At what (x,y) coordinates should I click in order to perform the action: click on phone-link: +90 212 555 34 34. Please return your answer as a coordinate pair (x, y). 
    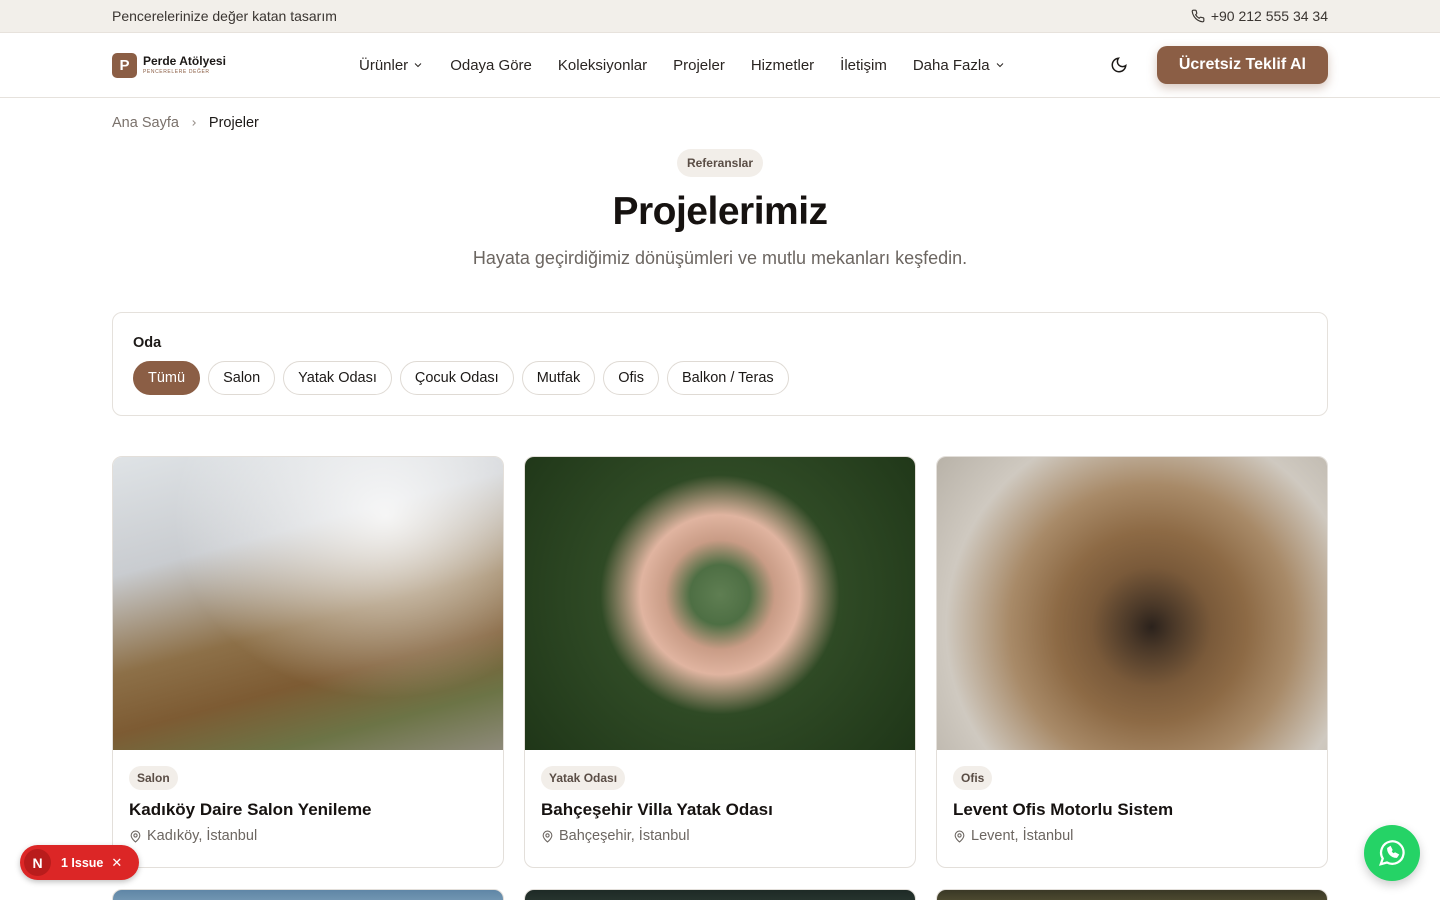
    Looking at the image, I should click on (1259, 16).